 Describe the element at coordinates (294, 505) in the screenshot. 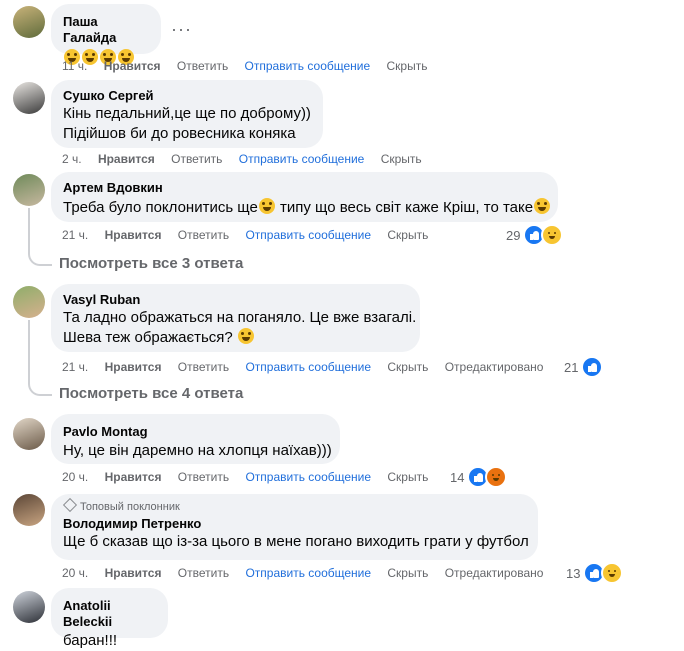

I see `top-fan-badge: Топовый поклонник` at that location.